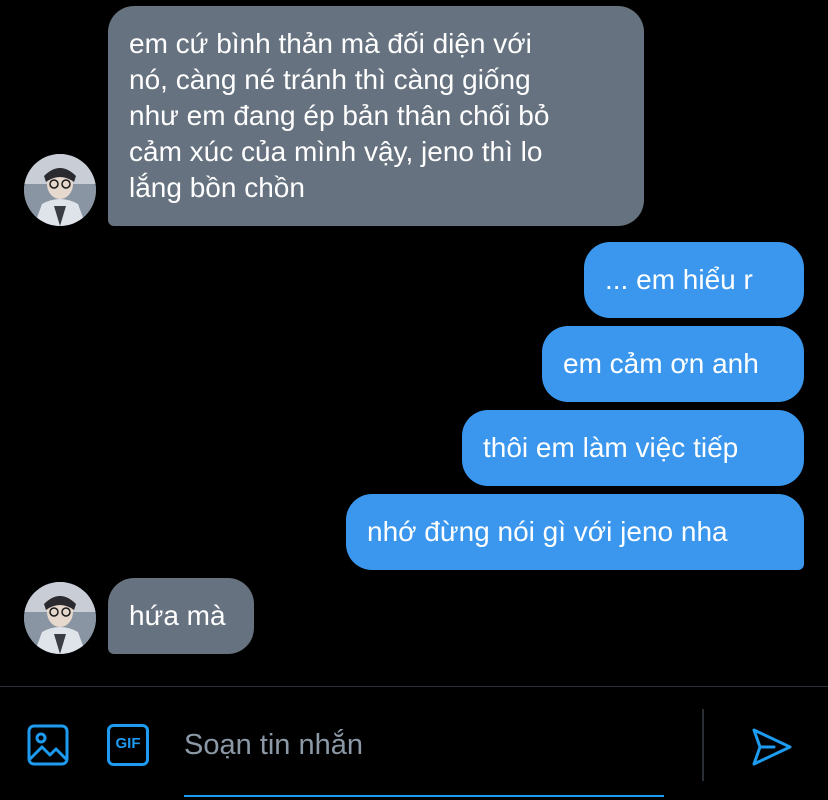 The width and height of the screenshot is (828, 800). I want to click on message-text: hứa mà, so click(177, 615).